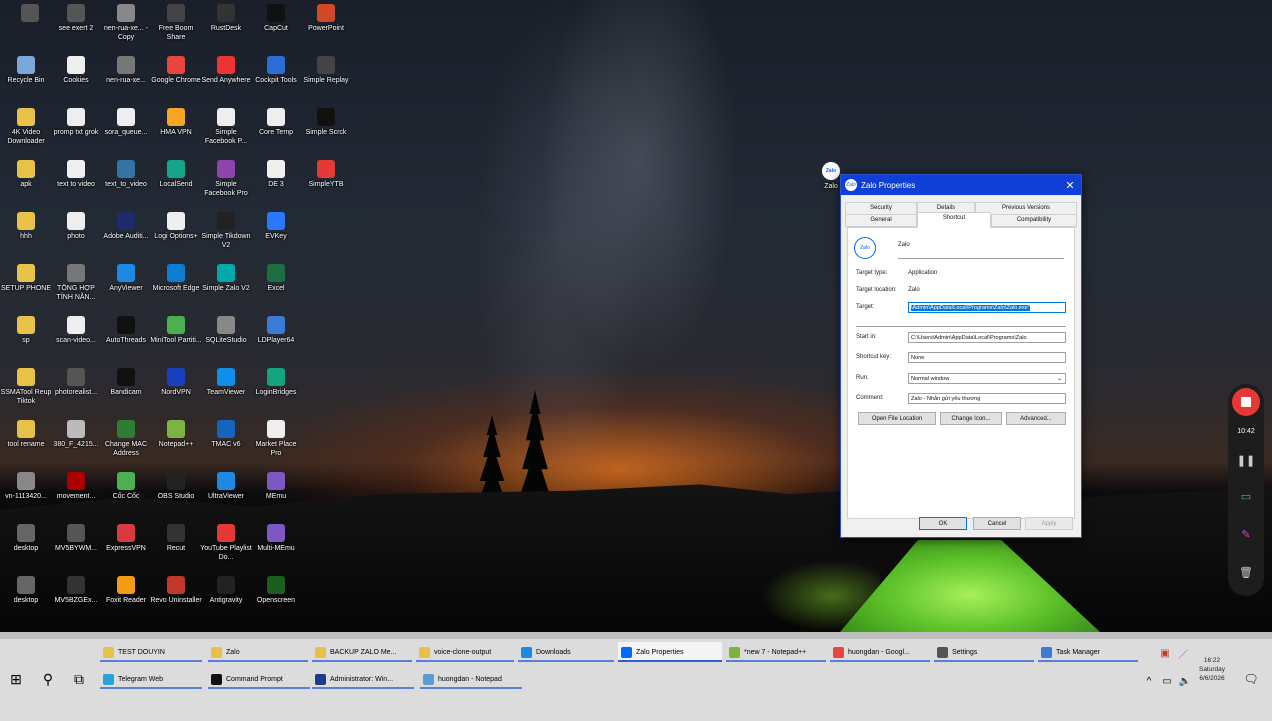  I want to click on desktop-shortcut: Antigravity, so click(226, 598).